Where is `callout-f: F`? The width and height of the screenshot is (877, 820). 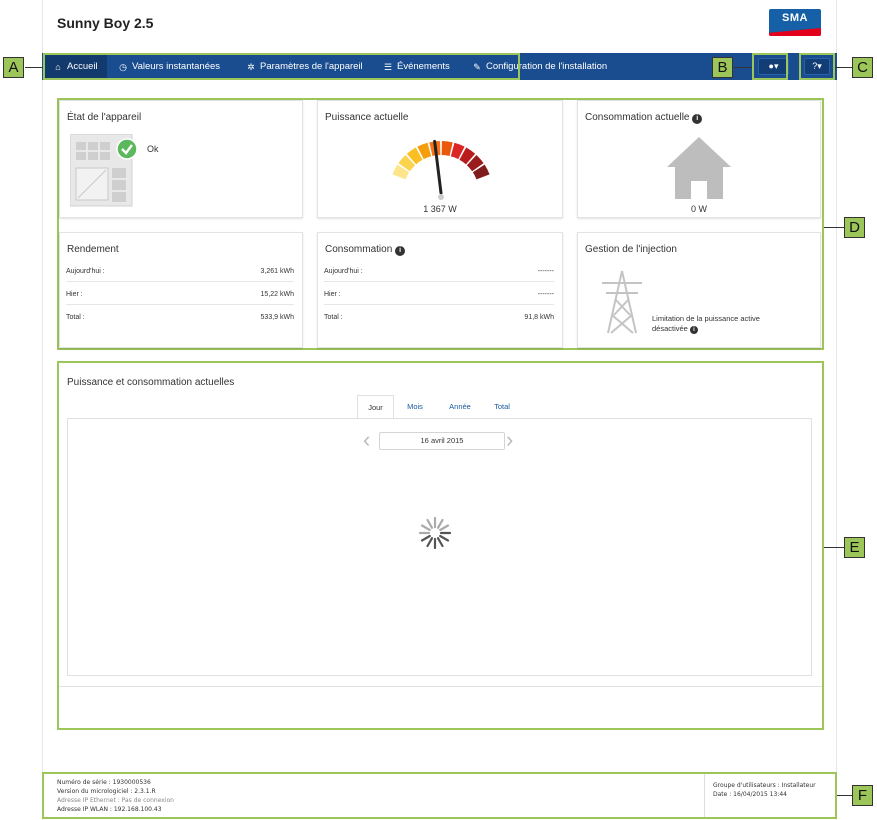 callout-f: F is located at coordinates (862, 795).